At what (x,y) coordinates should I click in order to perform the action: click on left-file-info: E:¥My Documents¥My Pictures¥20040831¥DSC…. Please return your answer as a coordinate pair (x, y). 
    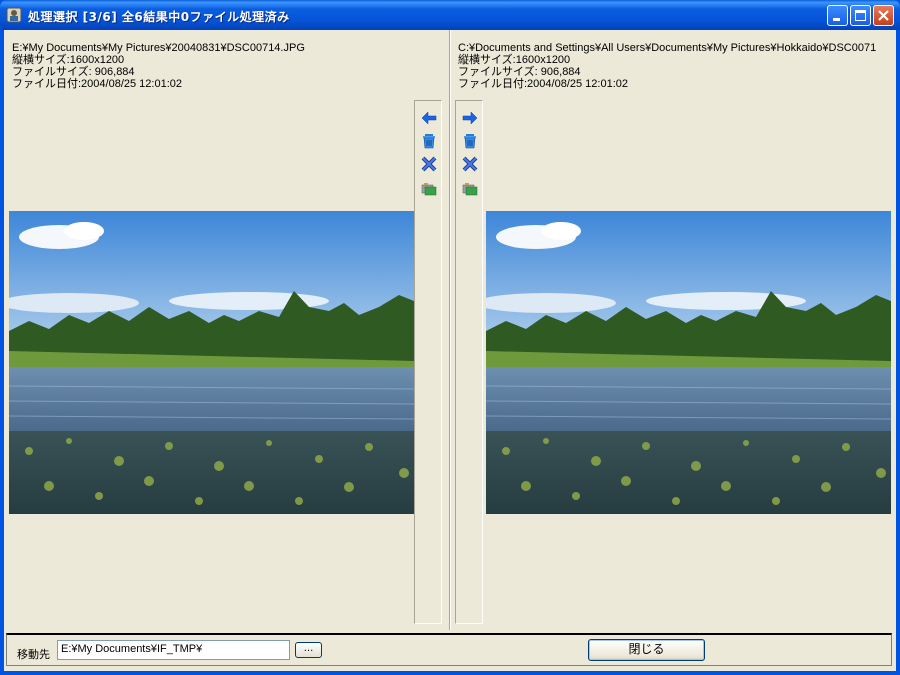
    Looking at the image, I should click on (212, 66).